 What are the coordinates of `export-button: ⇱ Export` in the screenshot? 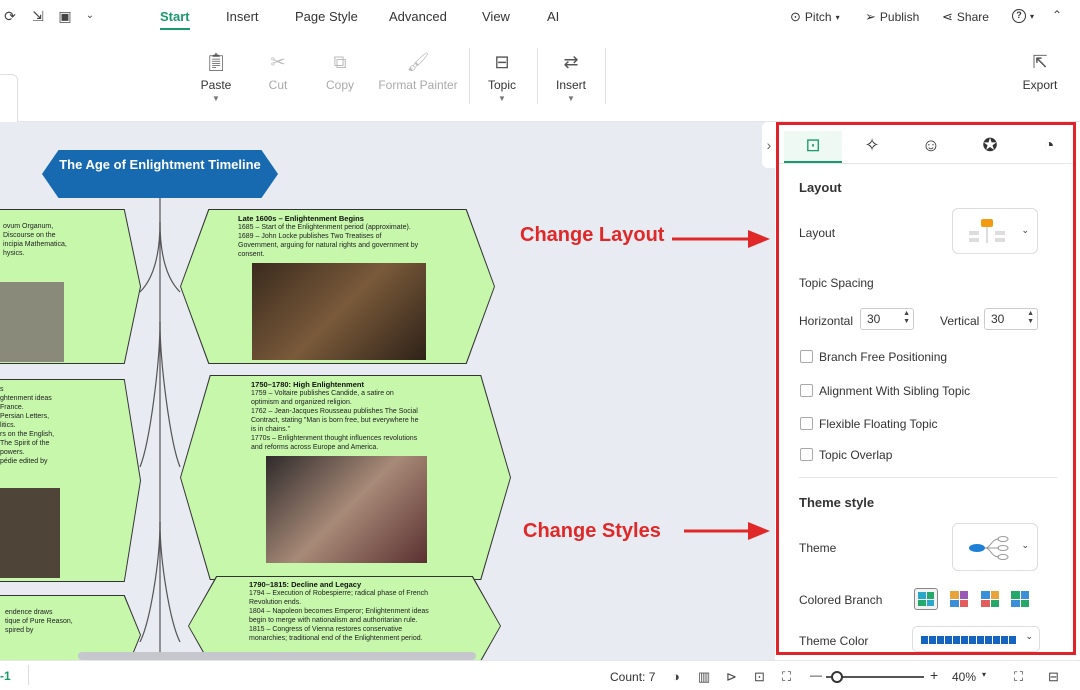 It's located at (1040, 71).